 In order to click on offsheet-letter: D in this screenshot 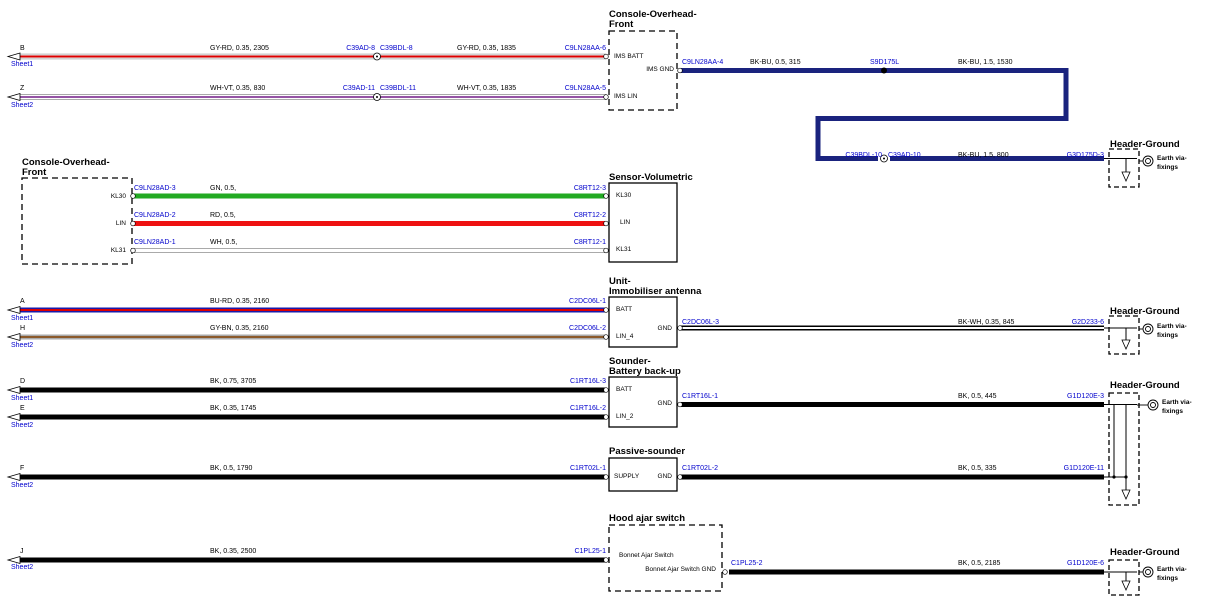, I will do `click(22, 381)`.